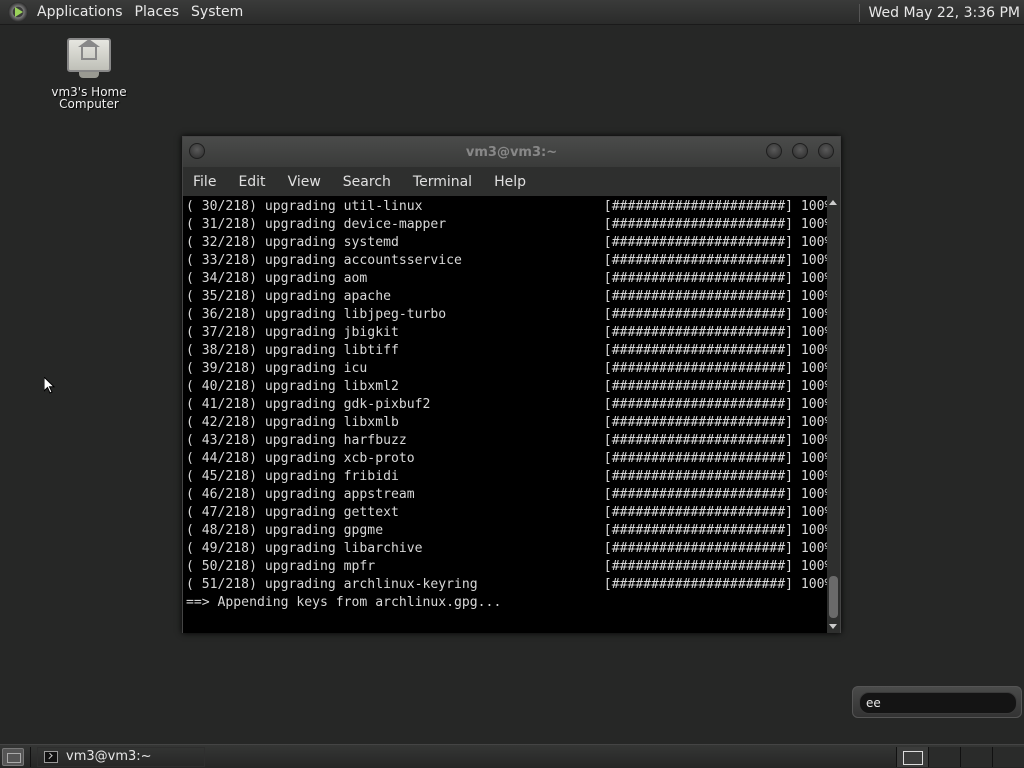 The width and height of the screenshot is (1024, 768). I want to click on show-desktop-icon, so click(13, 756).